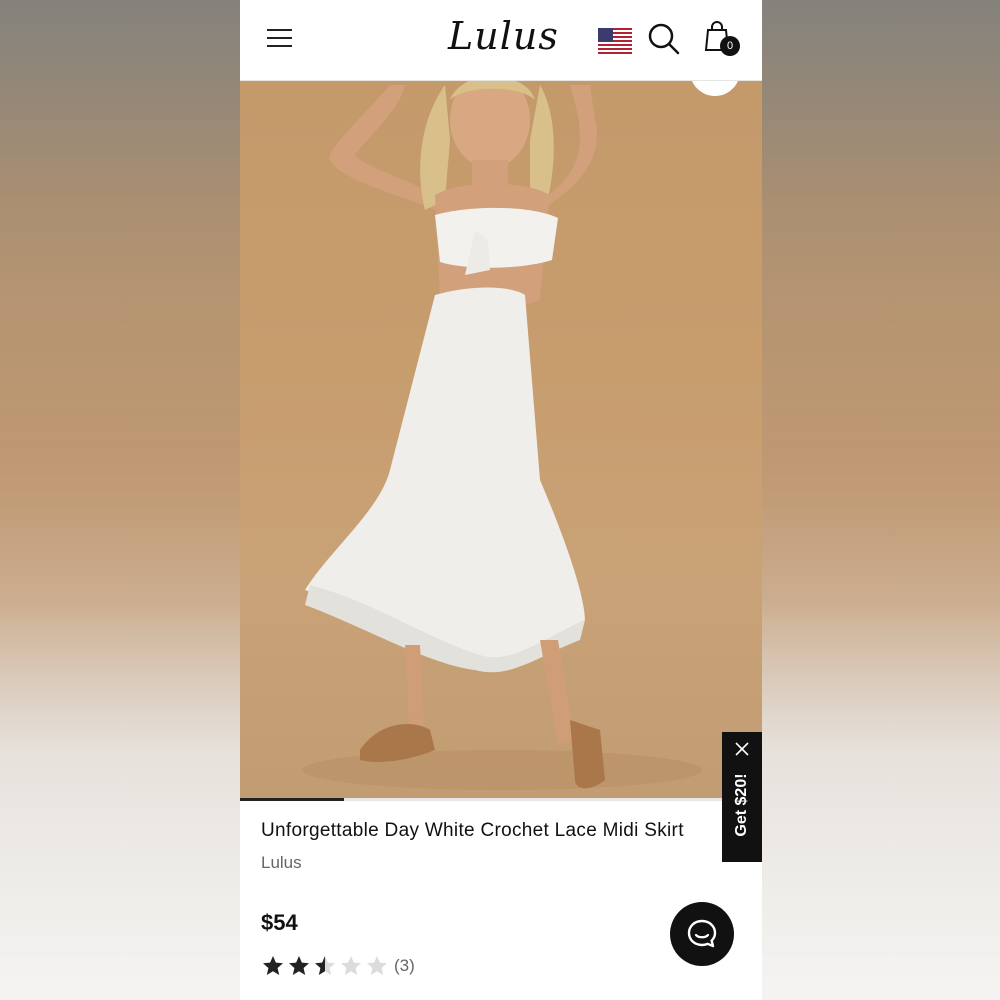 This screenshot has width=1000, height=1000. What do you see at coordinates (730, 46) in the screenshot?
I see `cart-count-badge: 0` at bounding box center [730, 46].